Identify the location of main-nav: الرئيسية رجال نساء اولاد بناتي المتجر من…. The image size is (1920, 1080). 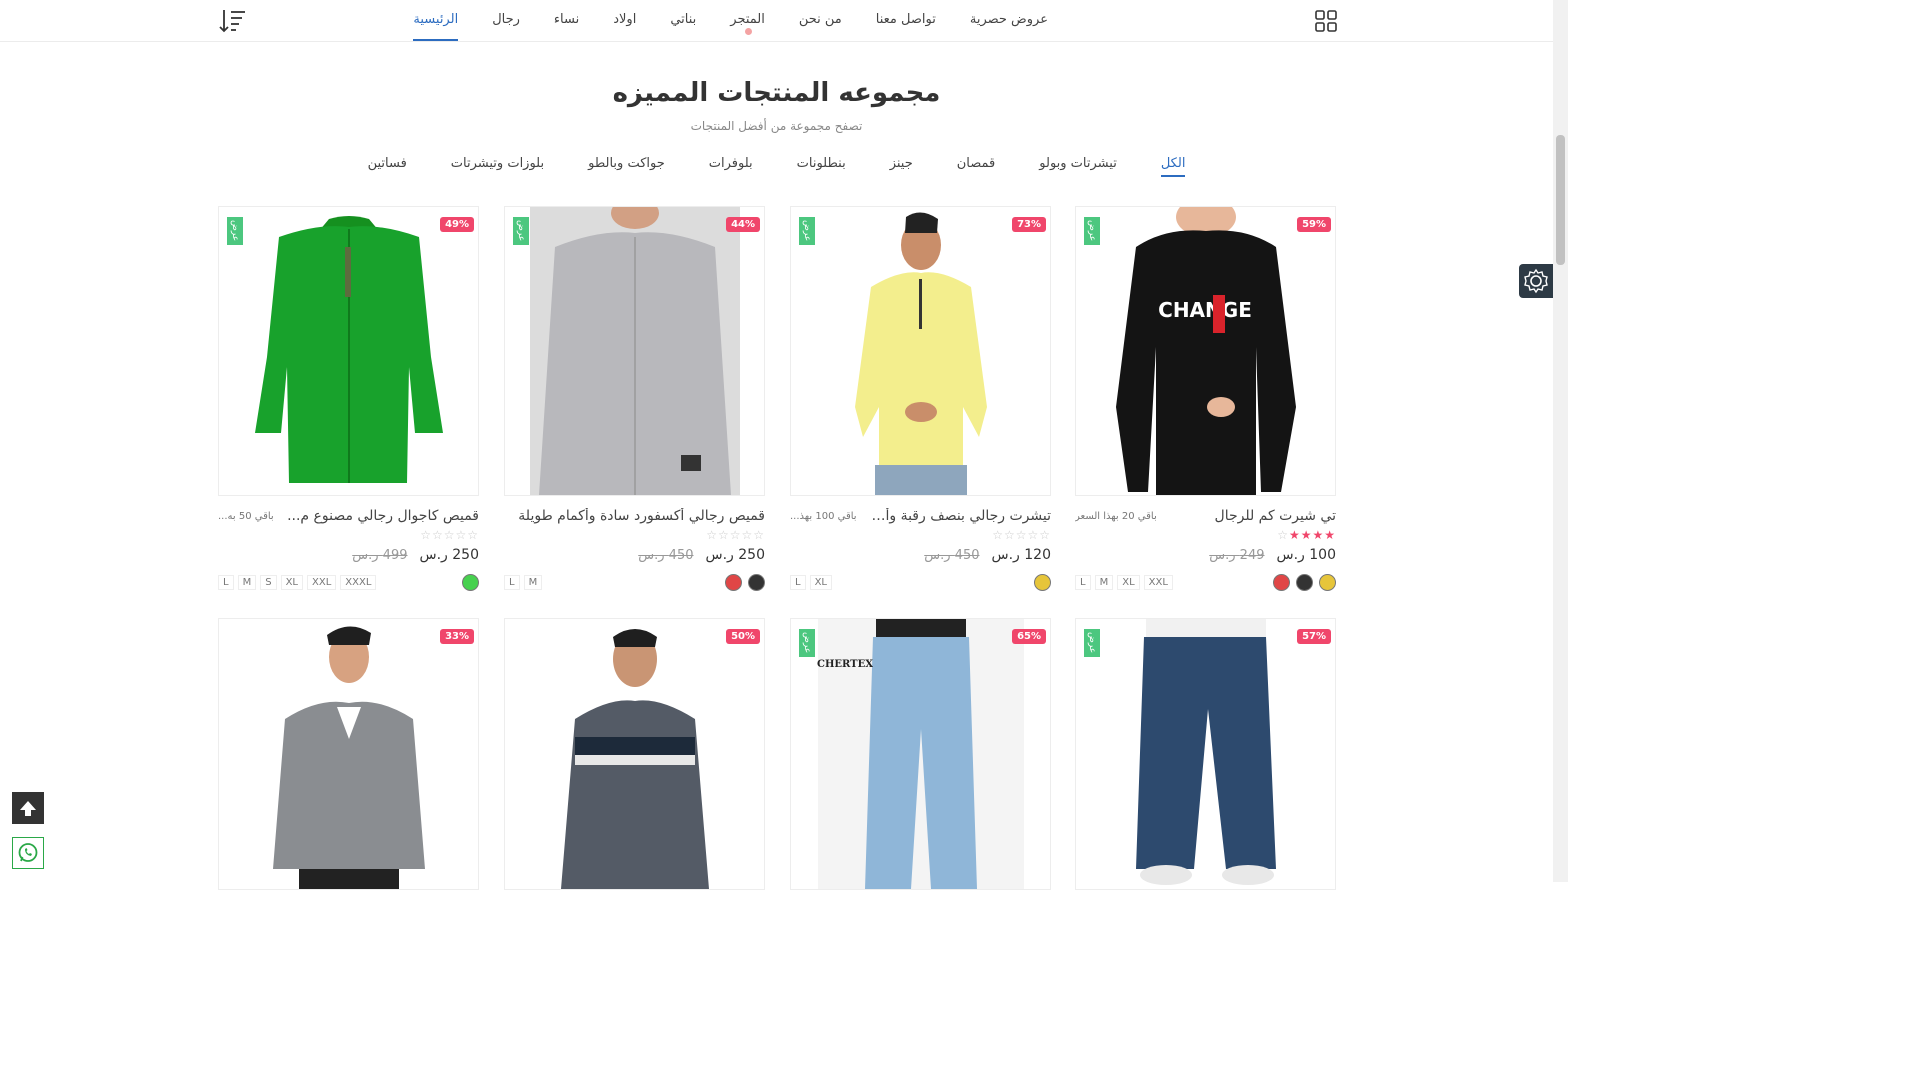
(730, 20).